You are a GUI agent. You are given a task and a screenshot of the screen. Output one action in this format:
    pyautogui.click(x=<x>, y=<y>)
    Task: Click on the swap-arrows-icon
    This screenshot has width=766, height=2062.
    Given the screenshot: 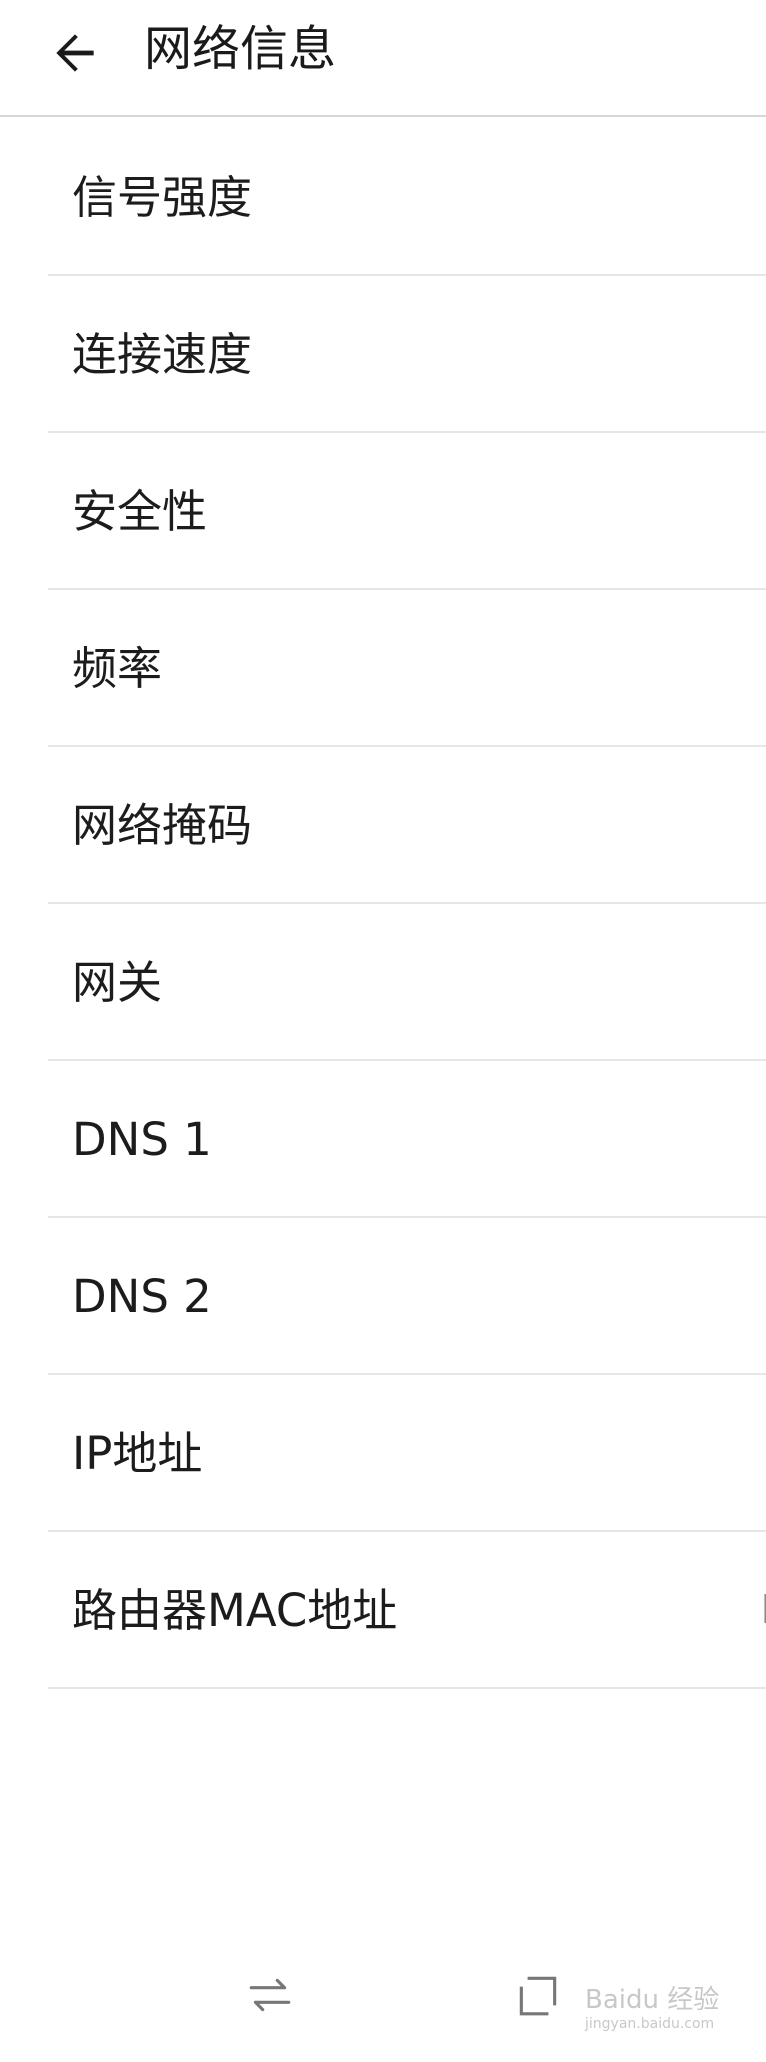 What is the action you would take?
    pyautogui.click(x=270, y=1995)
    